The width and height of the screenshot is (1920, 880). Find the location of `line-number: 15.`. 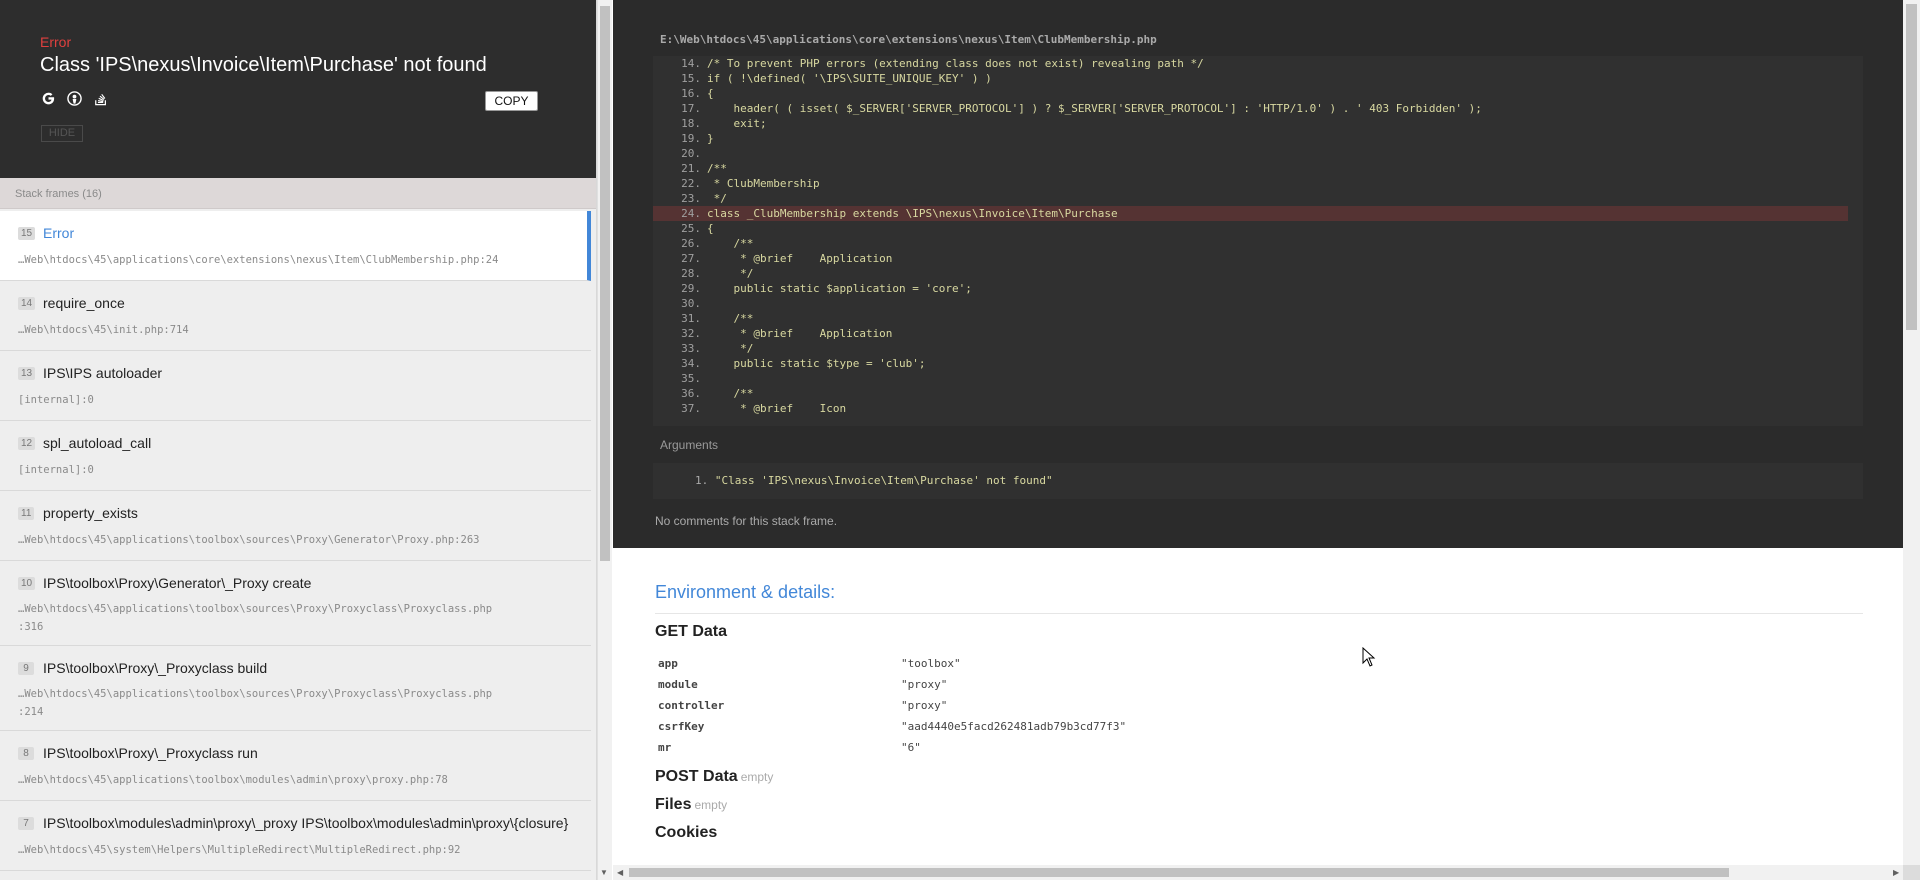

line-number: 15. is located at coordinates (691, 78).